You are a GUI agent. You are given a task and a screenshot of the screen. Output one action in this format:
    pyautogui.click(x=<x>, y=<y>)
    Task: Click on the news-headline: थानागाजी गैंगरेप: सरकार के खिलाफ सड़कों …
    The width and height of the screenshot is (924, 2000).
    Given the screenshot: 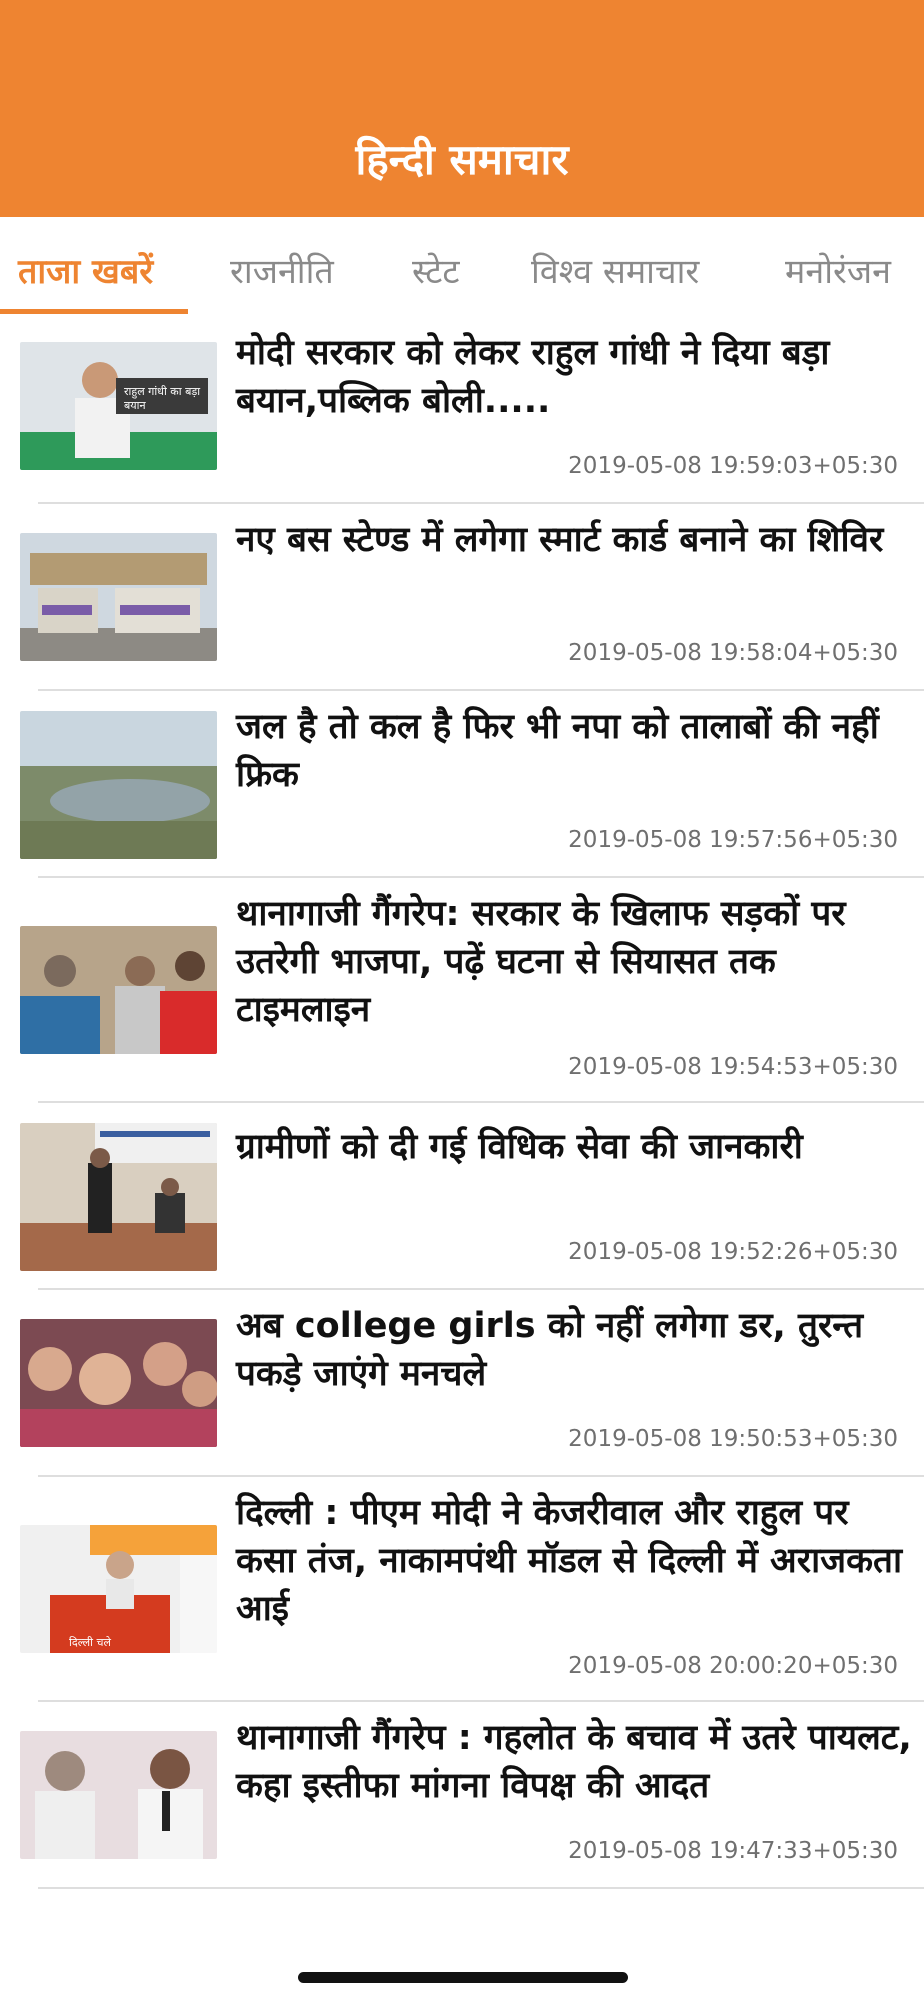 What is the action you would take?
    pyautogui.click(x=576, y=962)
    